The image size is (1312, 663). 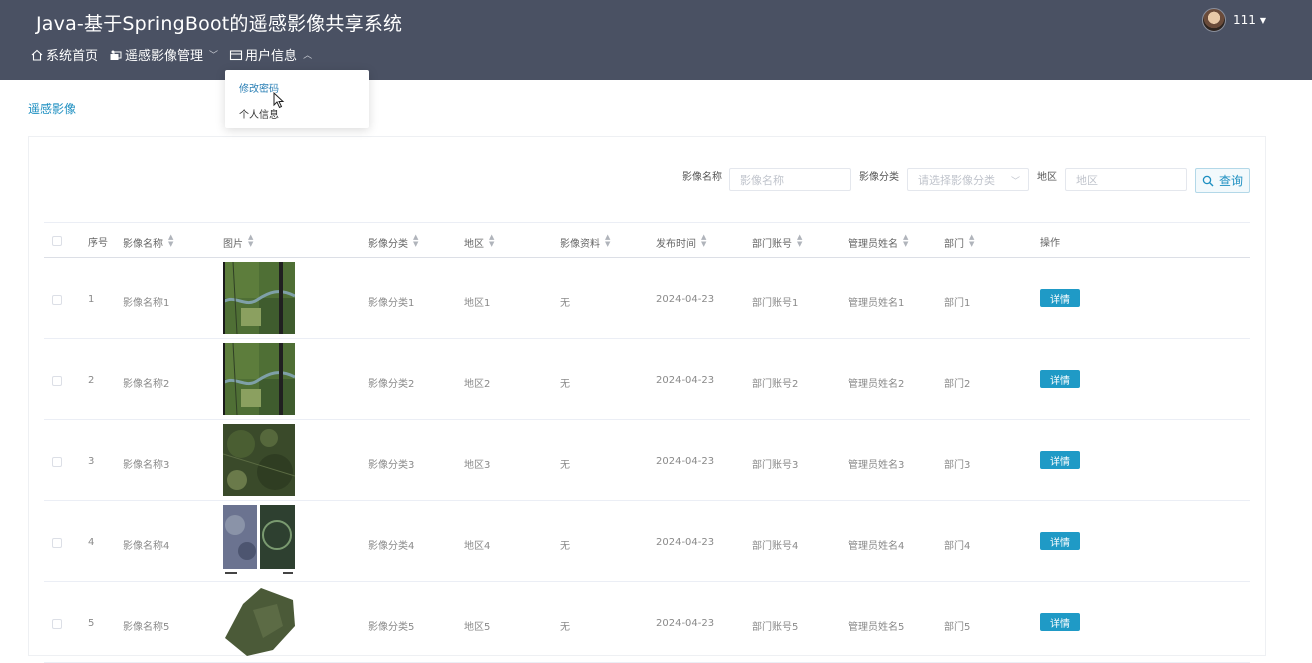 I want to click on main-nav: 系统首页 遥感影像管理 ﹀ 用户信息 ︿, so click(x=176, y=54).